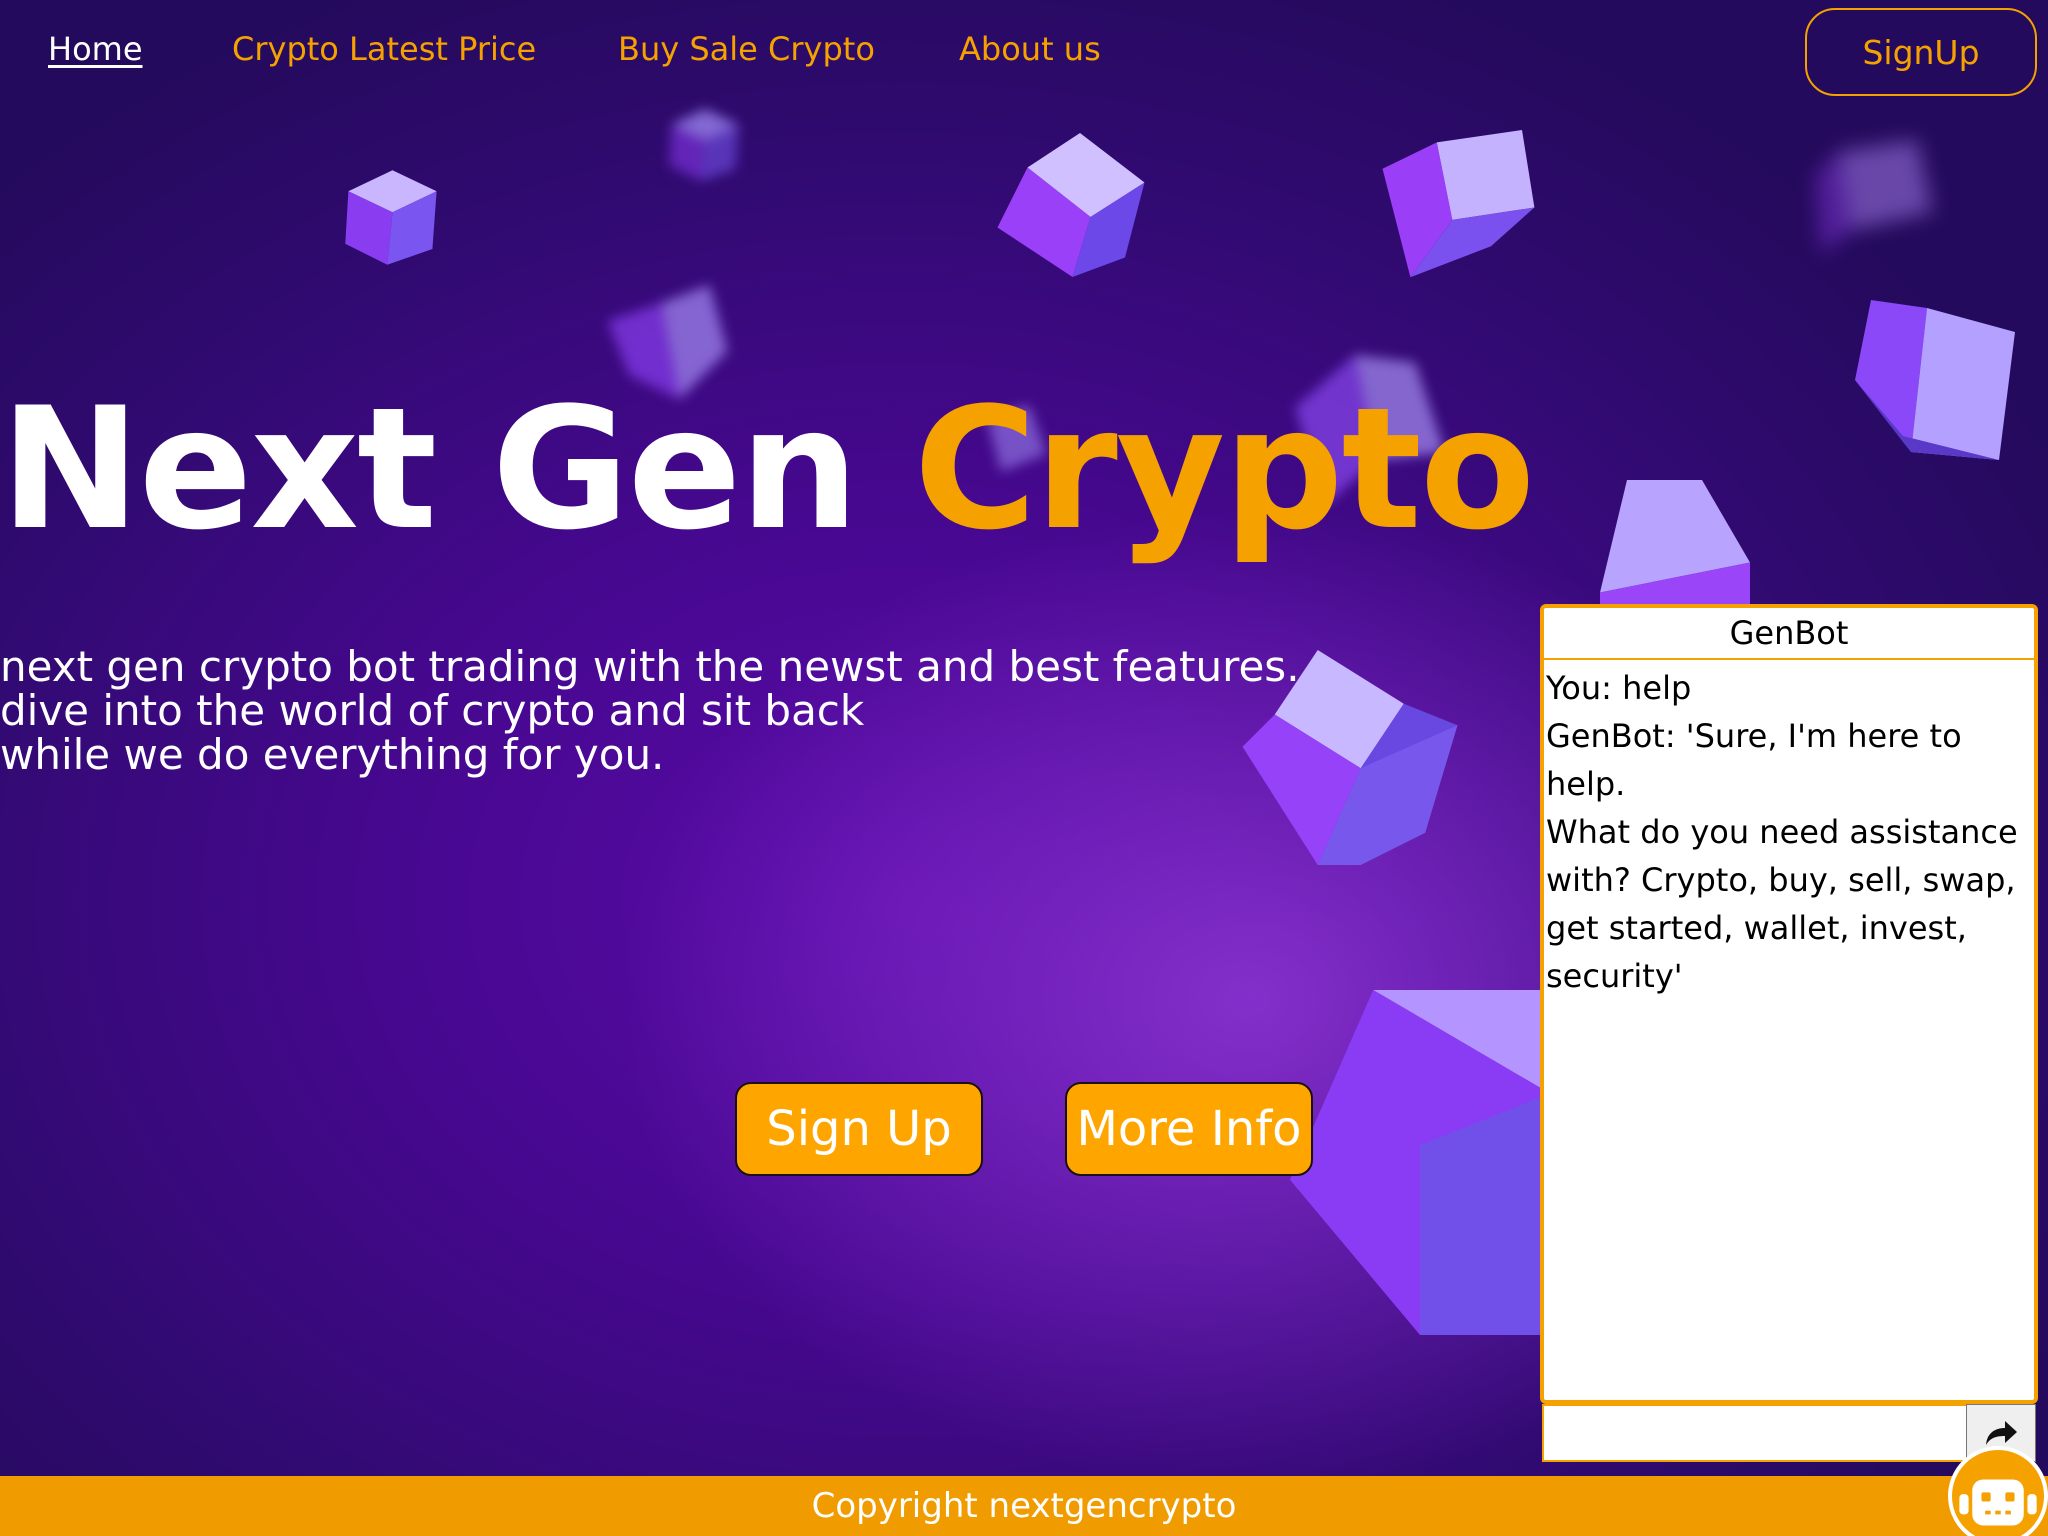 The height and width of the screenshot is (1536, 2048). I want to click on hero-subtitle-line: while we do everything for you., so click(332, 754).